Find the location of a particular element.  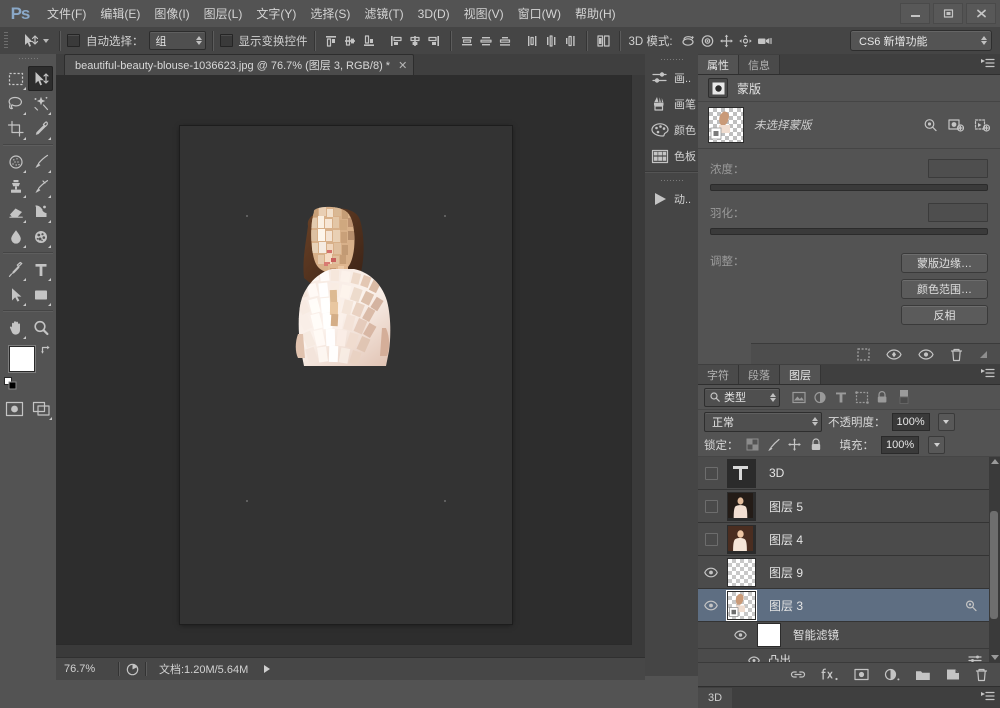

align-bottom-edges-button is located at coordinates (369, 41).